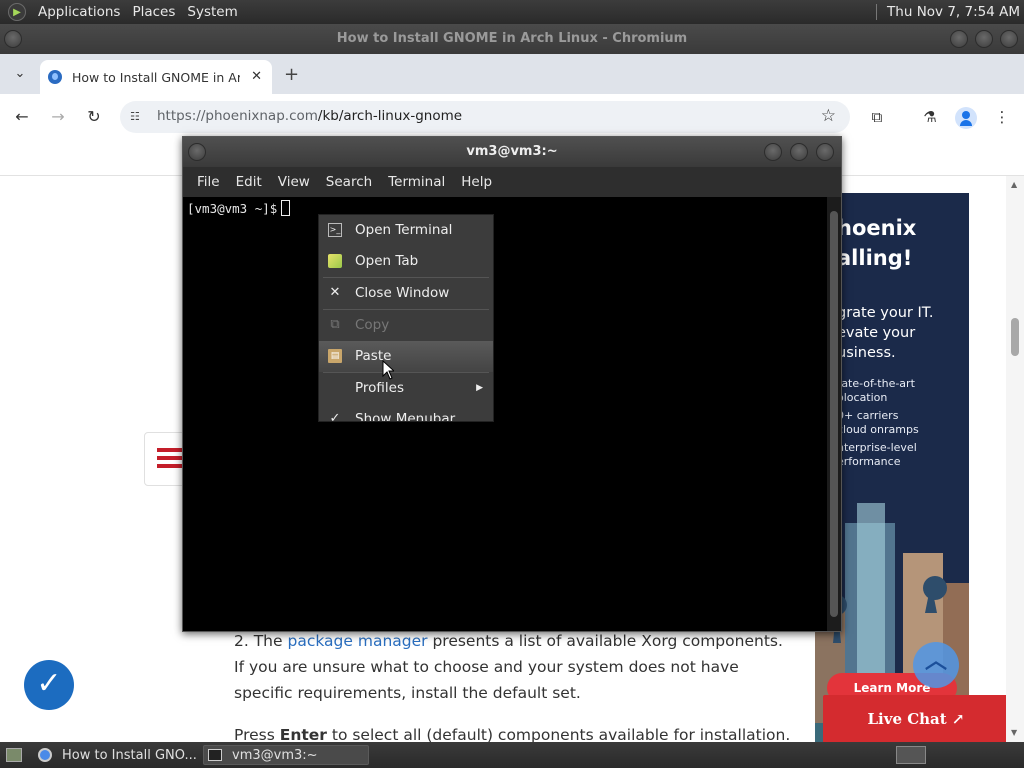 The width and height of the screenshot is (1024, 768). Describe the element at coordinates (406, 325) in the screenshot. I see `menu-item-copy: ⧉ Copy` at that location.